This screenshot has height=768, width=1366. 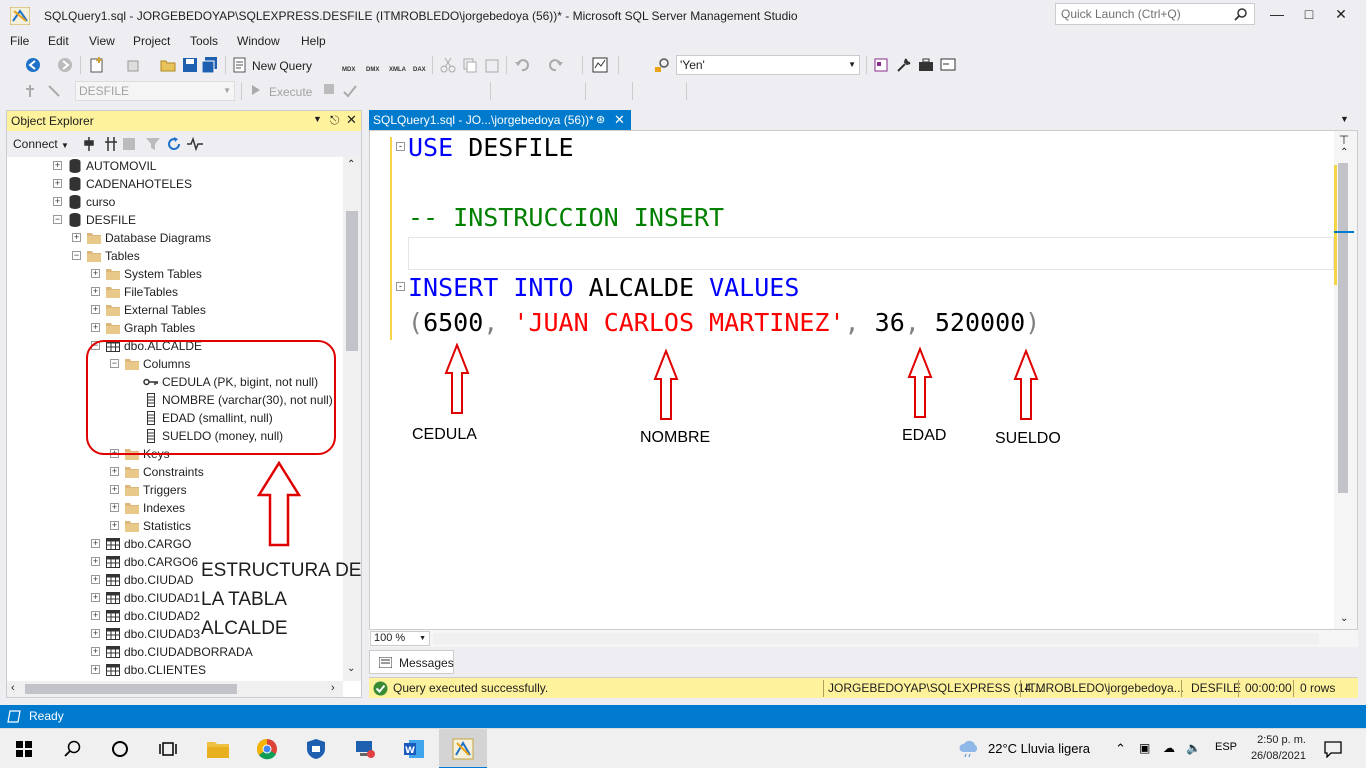 I want to click on copy-icon, so click(x=470, y=65).